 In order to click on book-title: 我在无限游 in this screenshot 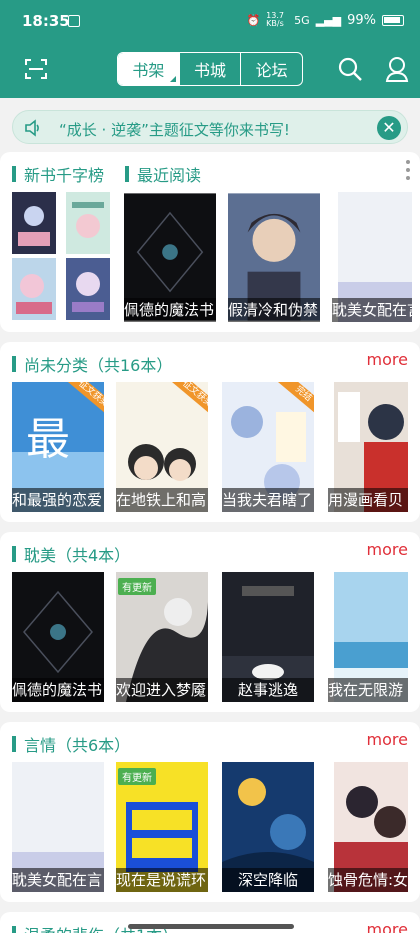, I will do `click(368, 690)`.